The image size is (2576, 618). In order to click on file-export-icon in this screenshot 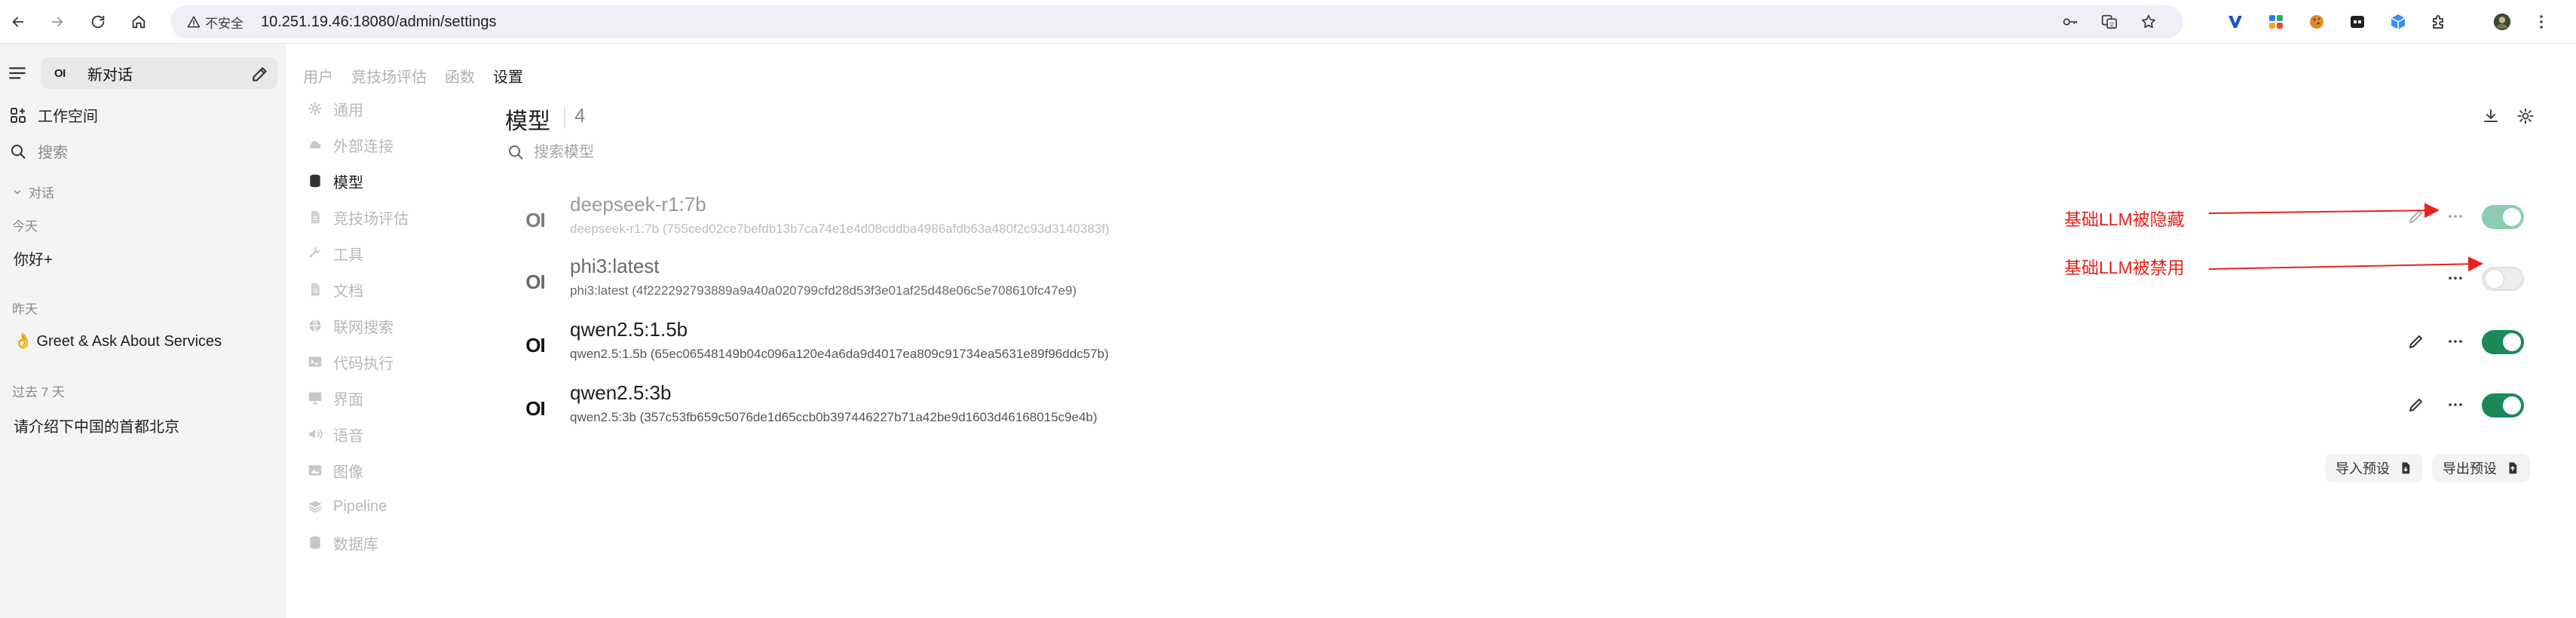, I will do `click(2513, 468)`.